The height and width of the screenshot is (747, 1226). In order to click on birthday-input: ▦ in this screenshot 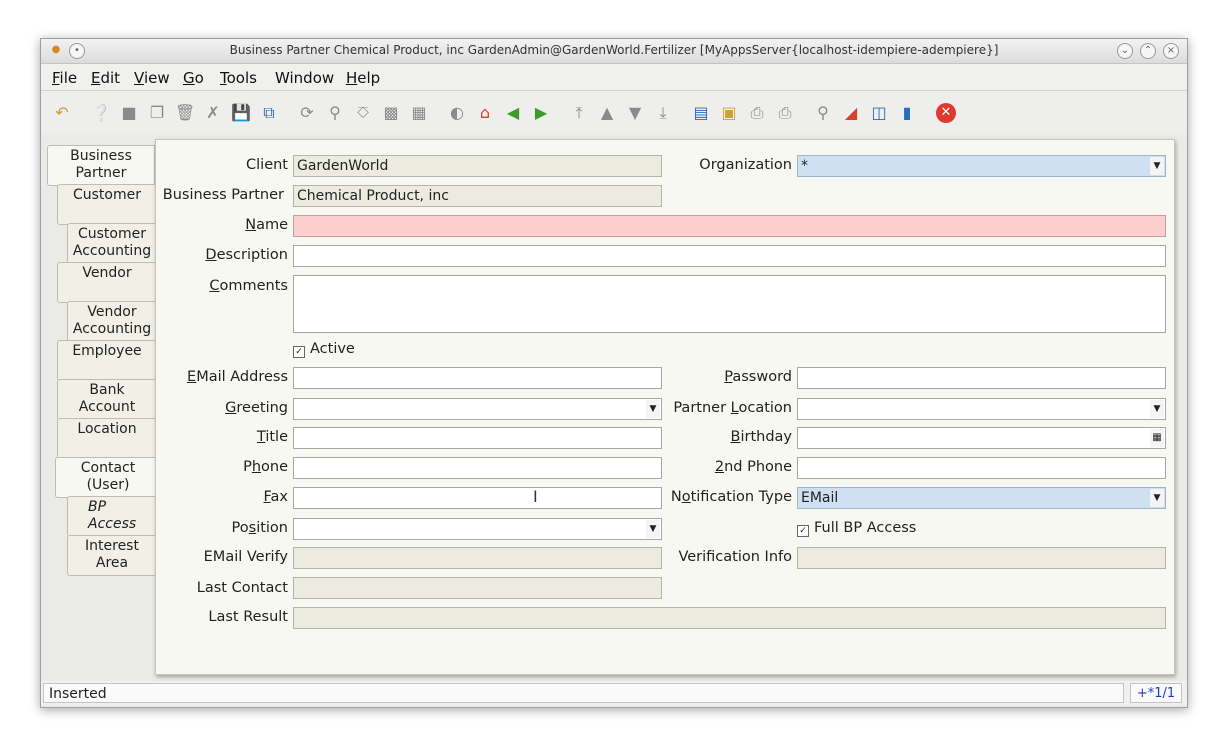, I will do `click(981, 438)`.